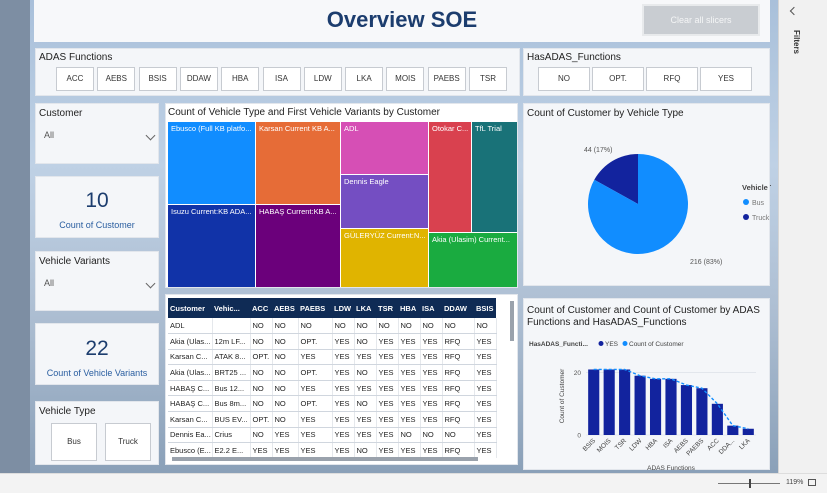  Describe the element at coordinates (431, 308) in the screenshot. I see `column-header: ISA` at that location.